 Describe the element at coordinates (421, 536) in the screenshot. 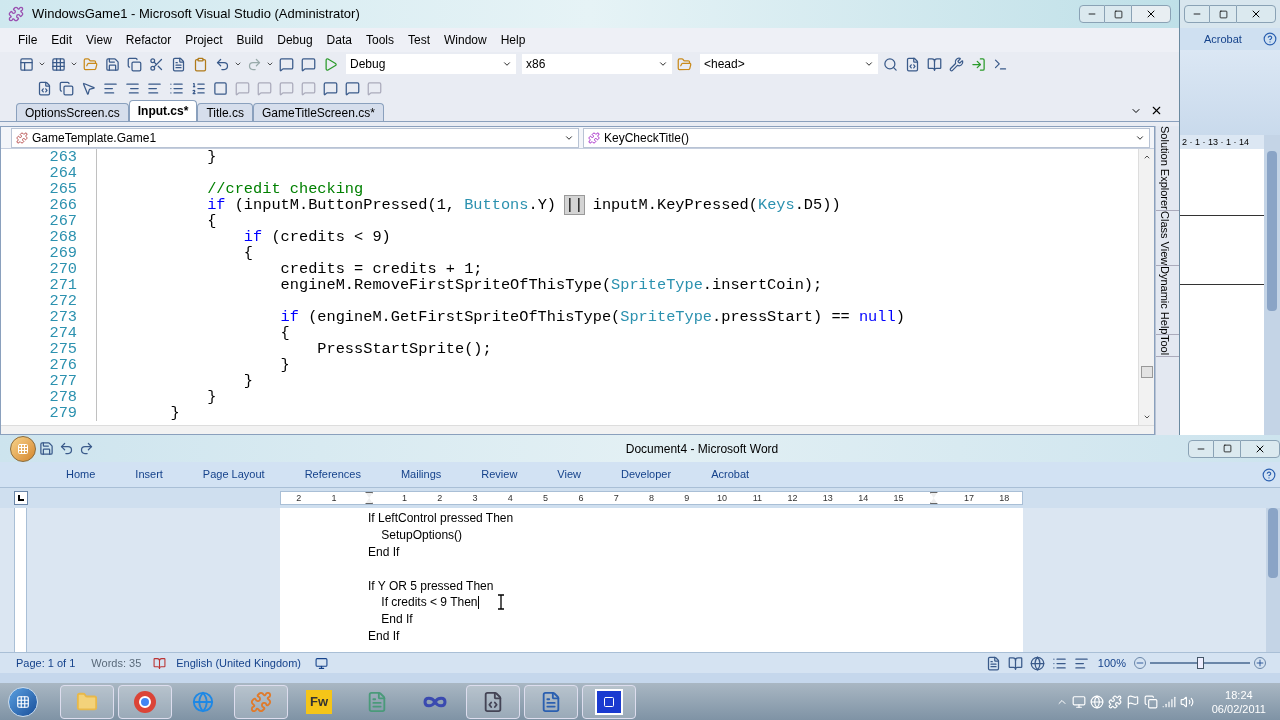

I see `document-line: SetupOptions()` at that location.